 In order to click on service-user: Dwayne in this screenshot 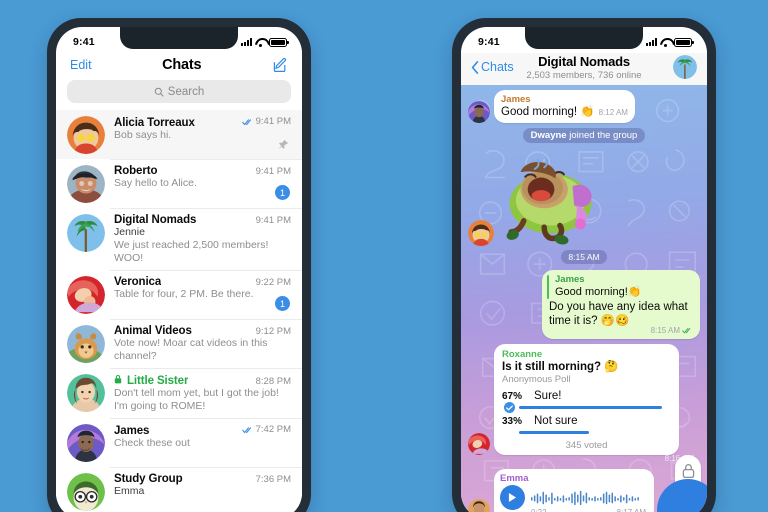, I will do `click(548, 135)`.